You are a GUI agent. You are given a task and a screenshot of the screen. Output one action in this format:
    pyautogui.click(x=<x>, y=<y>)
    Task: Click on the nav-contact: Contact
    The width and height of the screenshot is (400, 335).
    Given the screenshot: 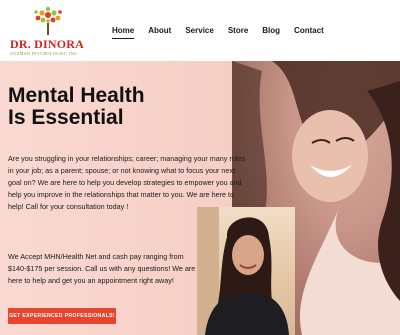 What is the action you would take?
    pyautogui.click(x=309, y=32)
    